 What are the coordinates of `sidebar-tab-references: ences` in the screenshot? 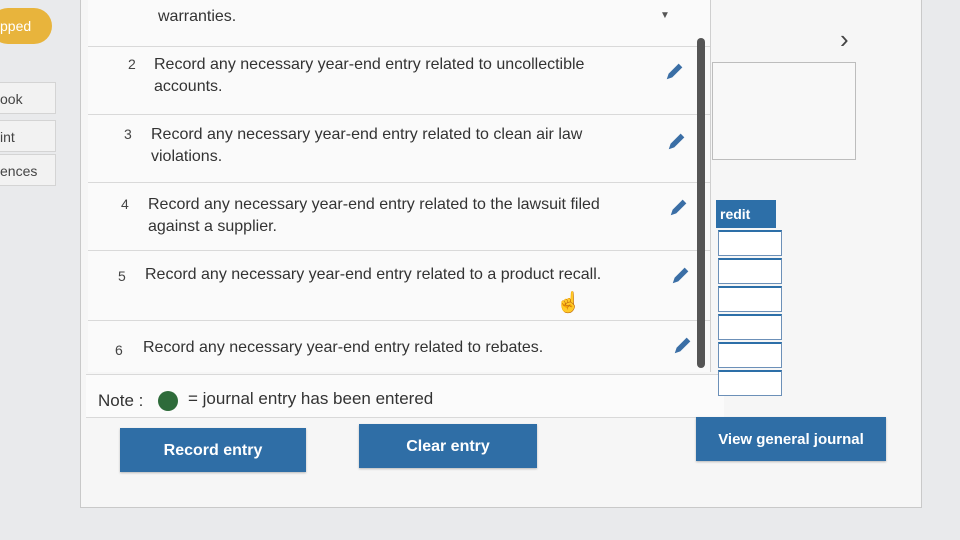 It's located at (28, 170).